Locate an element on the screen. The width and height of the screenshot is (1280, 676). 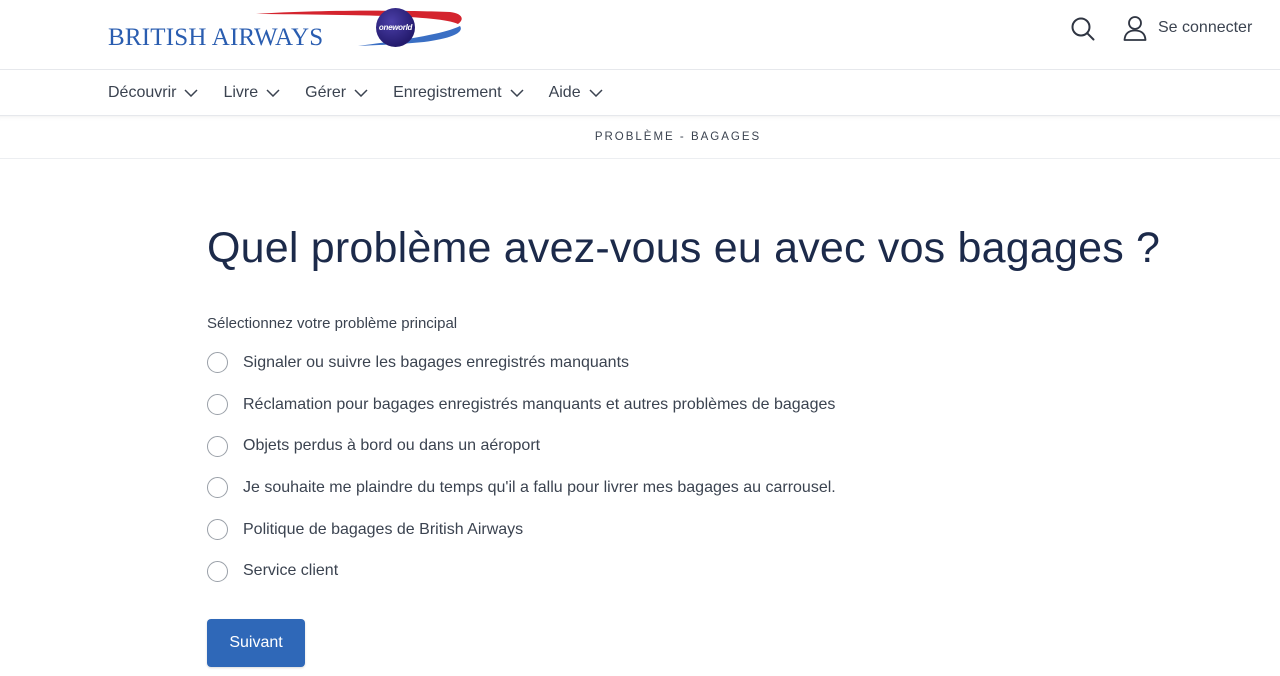
option-label: Objets perdus à bord ou dans un aéroport is located at coordinates (392, 446).